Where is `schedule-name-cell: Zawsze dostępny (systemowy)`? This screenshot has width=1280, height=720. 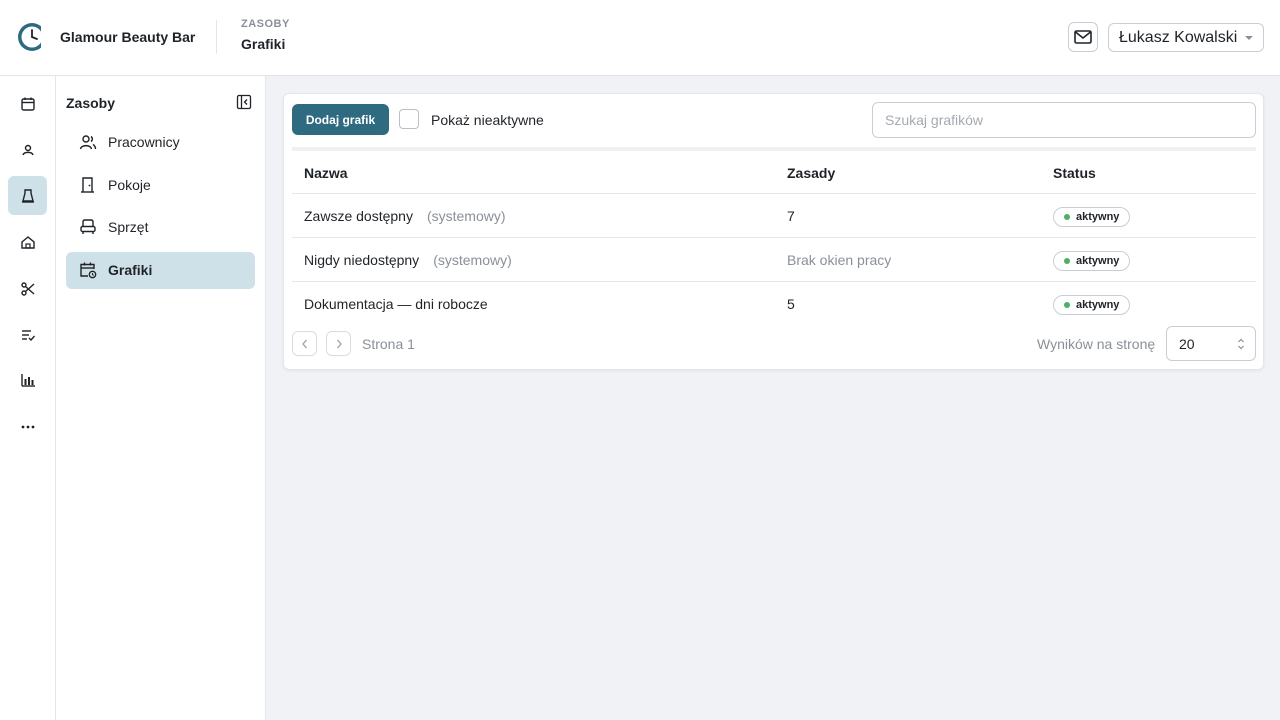
schedule-name-cell: Zawsze dostępny (systemowy) is located at coordinates (405, 216).